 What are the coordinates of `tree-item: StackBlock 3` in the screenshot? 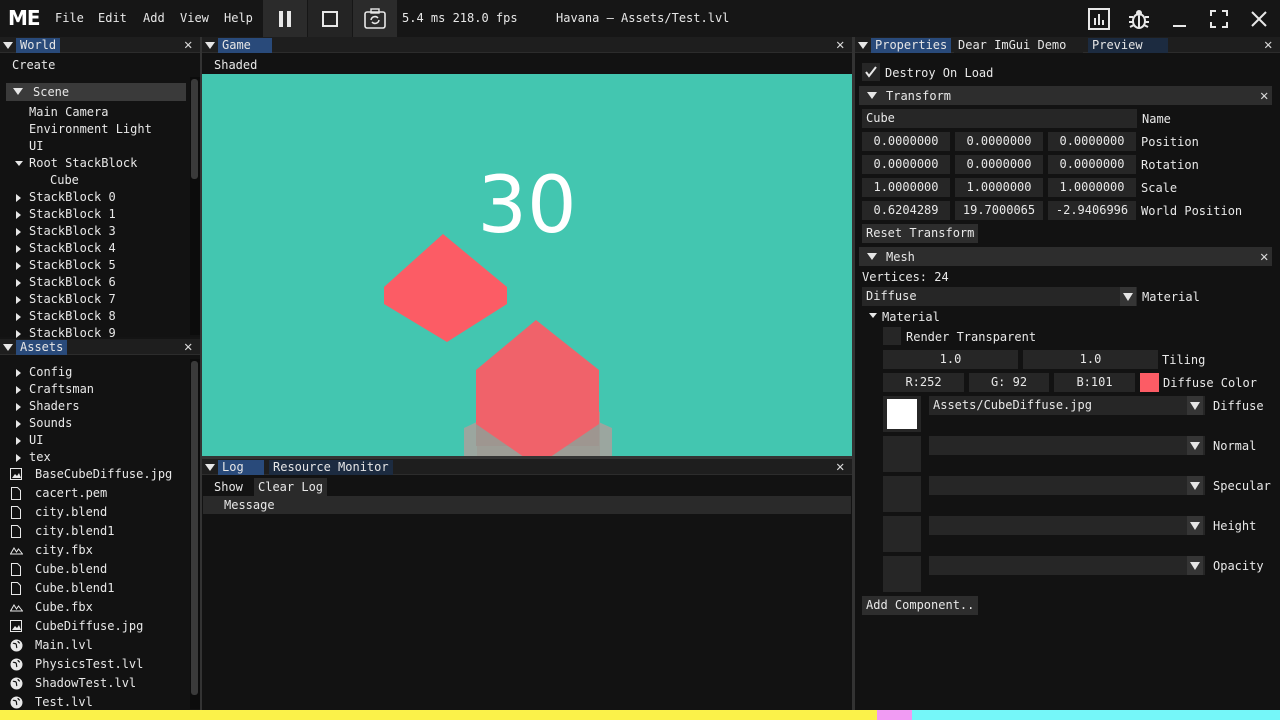 It's located at (72, 231).